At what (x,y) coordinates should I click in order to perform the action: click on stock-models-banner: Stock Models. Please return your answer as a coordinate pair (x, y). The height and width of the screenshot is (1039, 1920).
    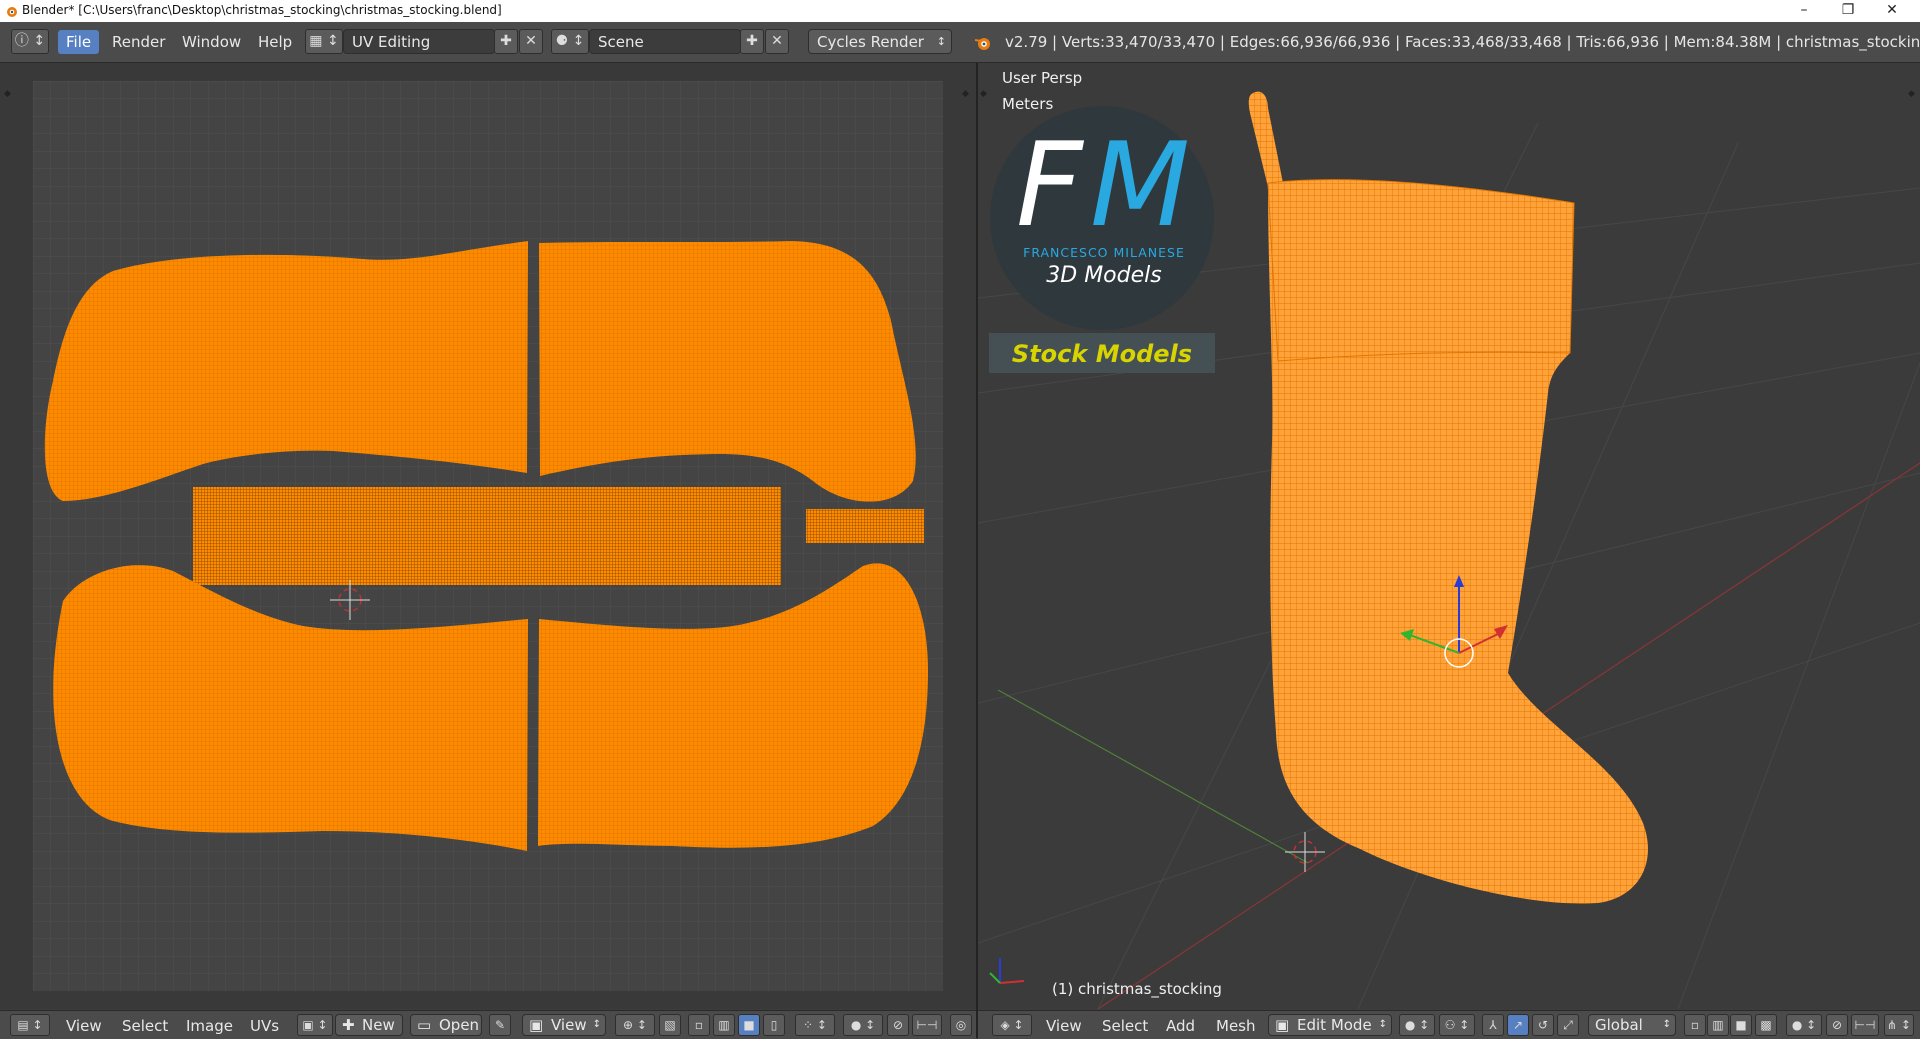
    Looking at the image, I should click on (1102, 353).